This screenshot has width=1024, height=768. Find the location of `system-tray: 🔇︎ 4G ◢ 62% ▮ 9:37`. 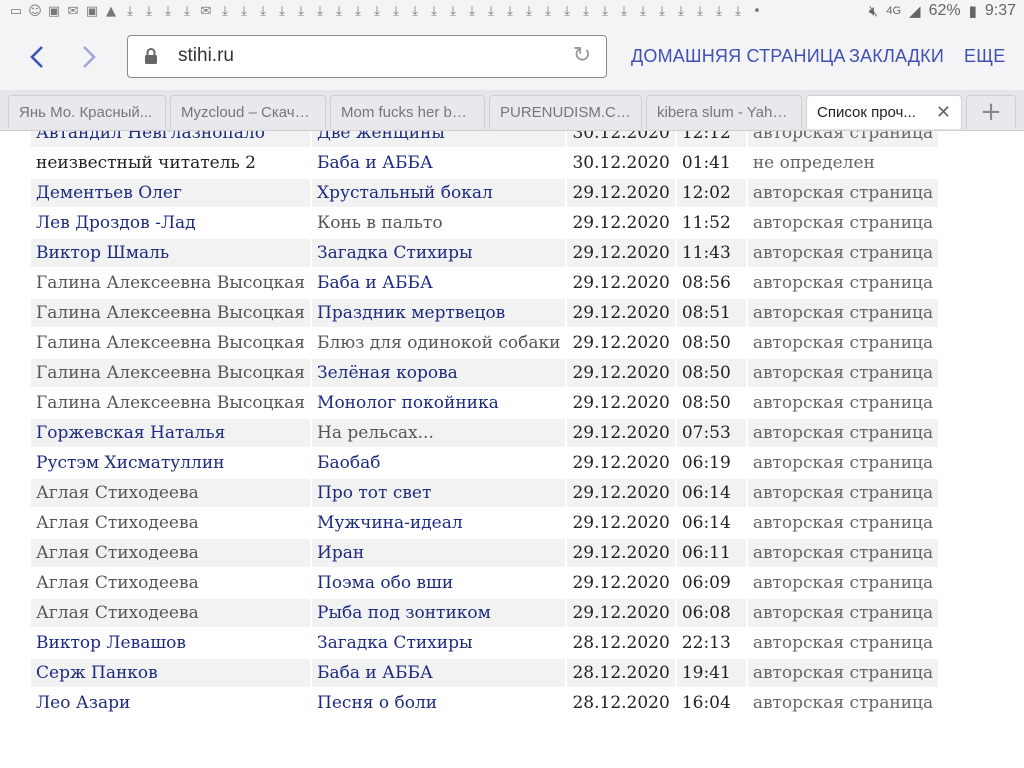

system-tray: 🔇︎ 4G ◢ 62% ▮ 9:37 is located at coordinates (942, 11).